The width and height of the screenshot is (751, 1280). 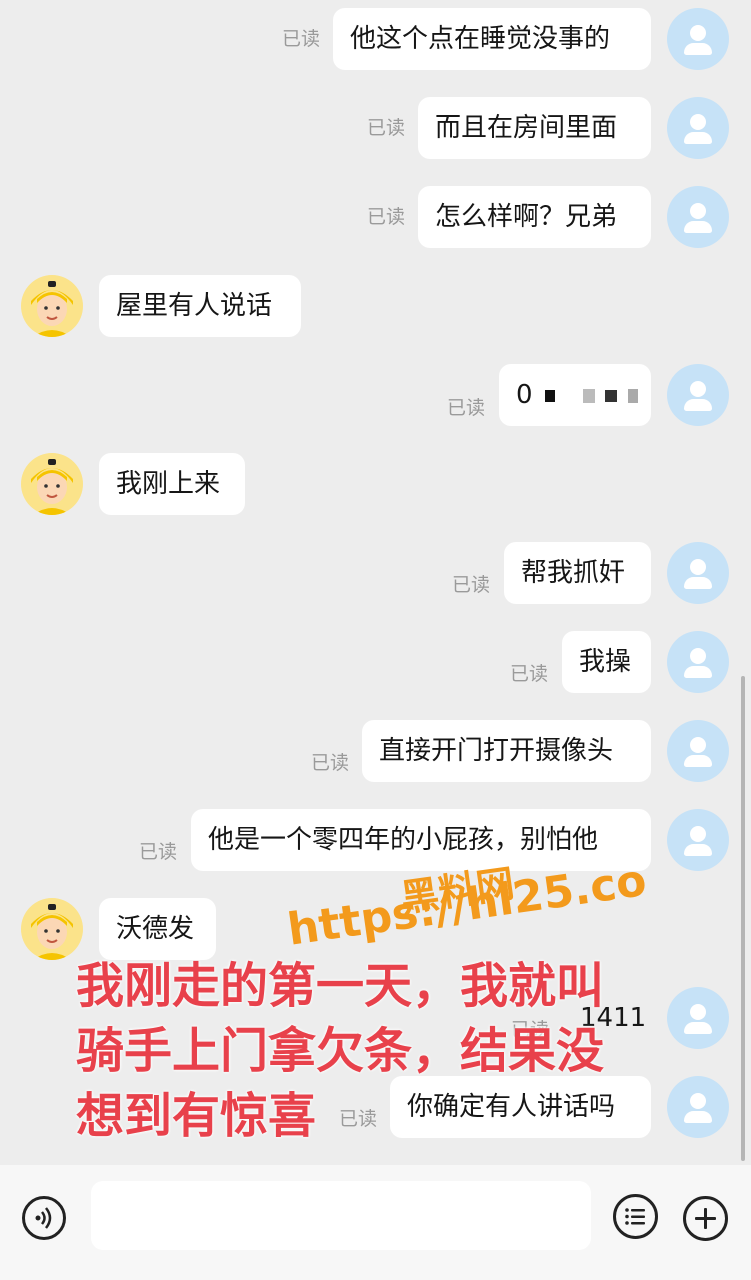 I want to click on message-bubble: 他是一个零四年的小屁孩，别怕他, so click(x=421, y=840).